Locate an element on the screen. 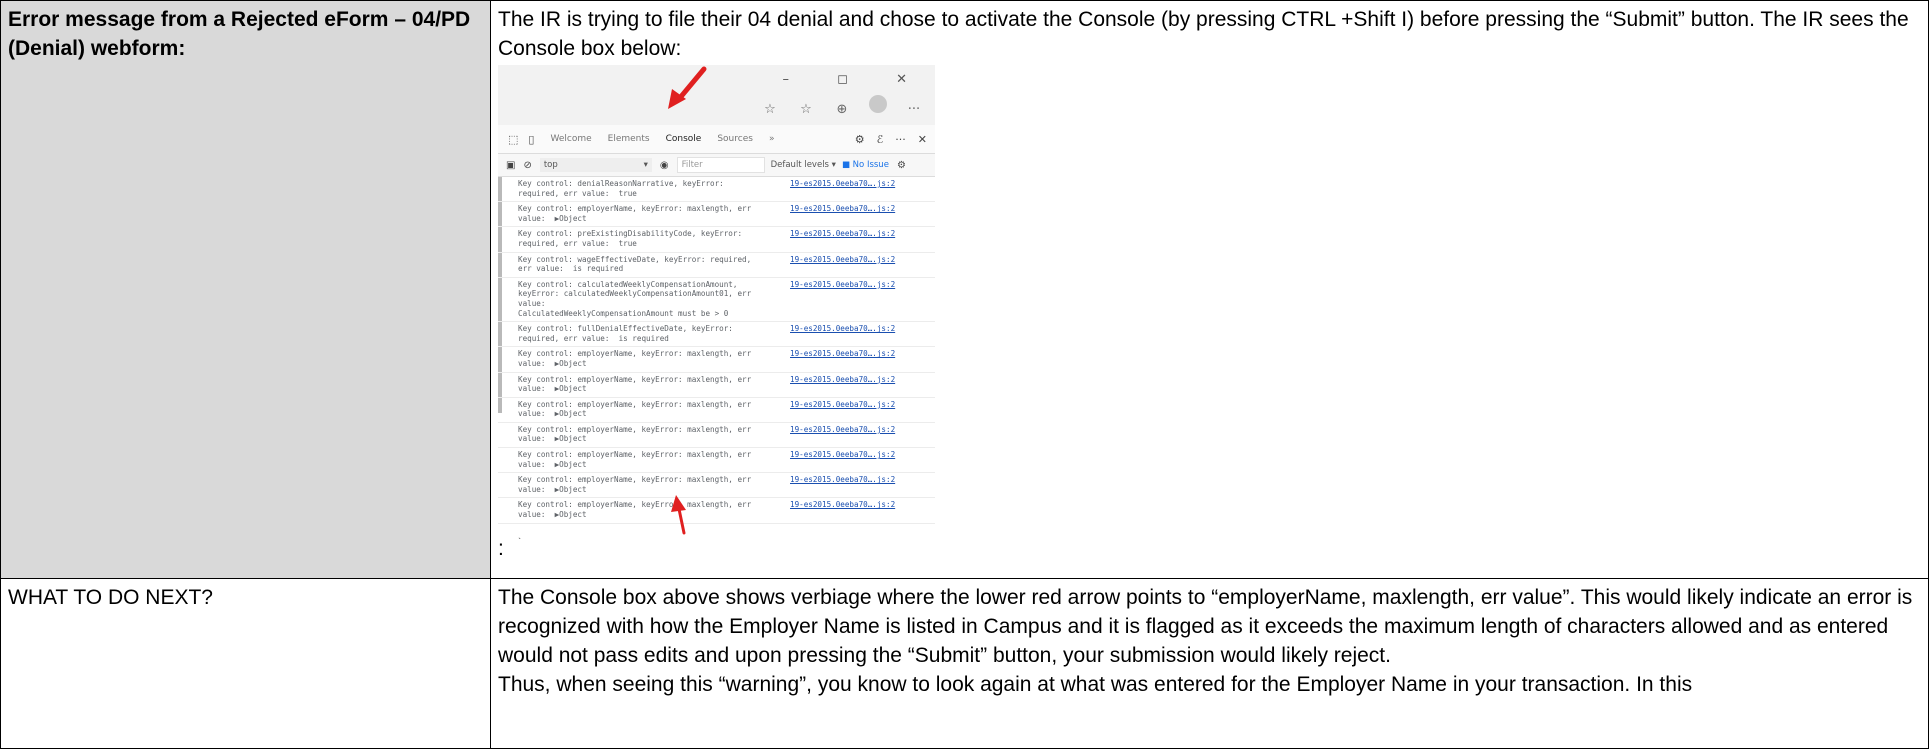  tab-sources: Sources is located at coordinates (735, 138).